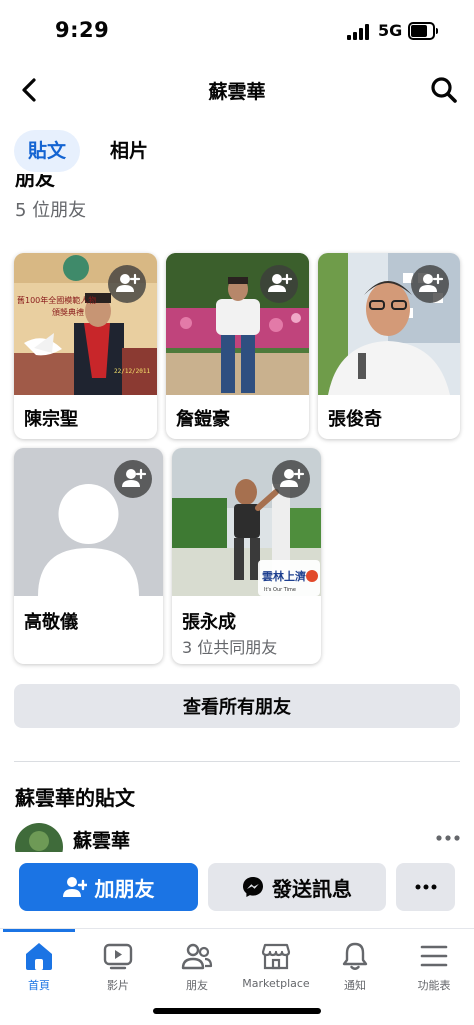 The height and width of the screenshot is (1025, 474). I want to click on home-icon, so click(39, 956).